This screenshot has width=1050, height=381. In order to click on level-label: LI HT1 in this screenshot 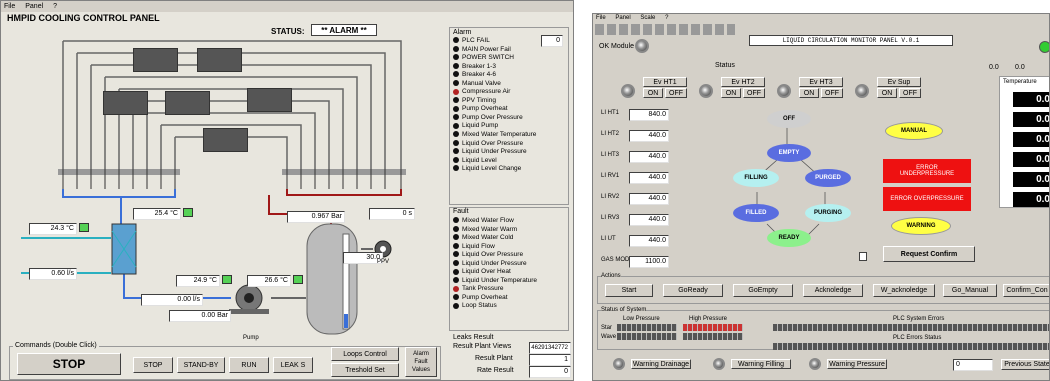, I will do `click(610, 113)`.